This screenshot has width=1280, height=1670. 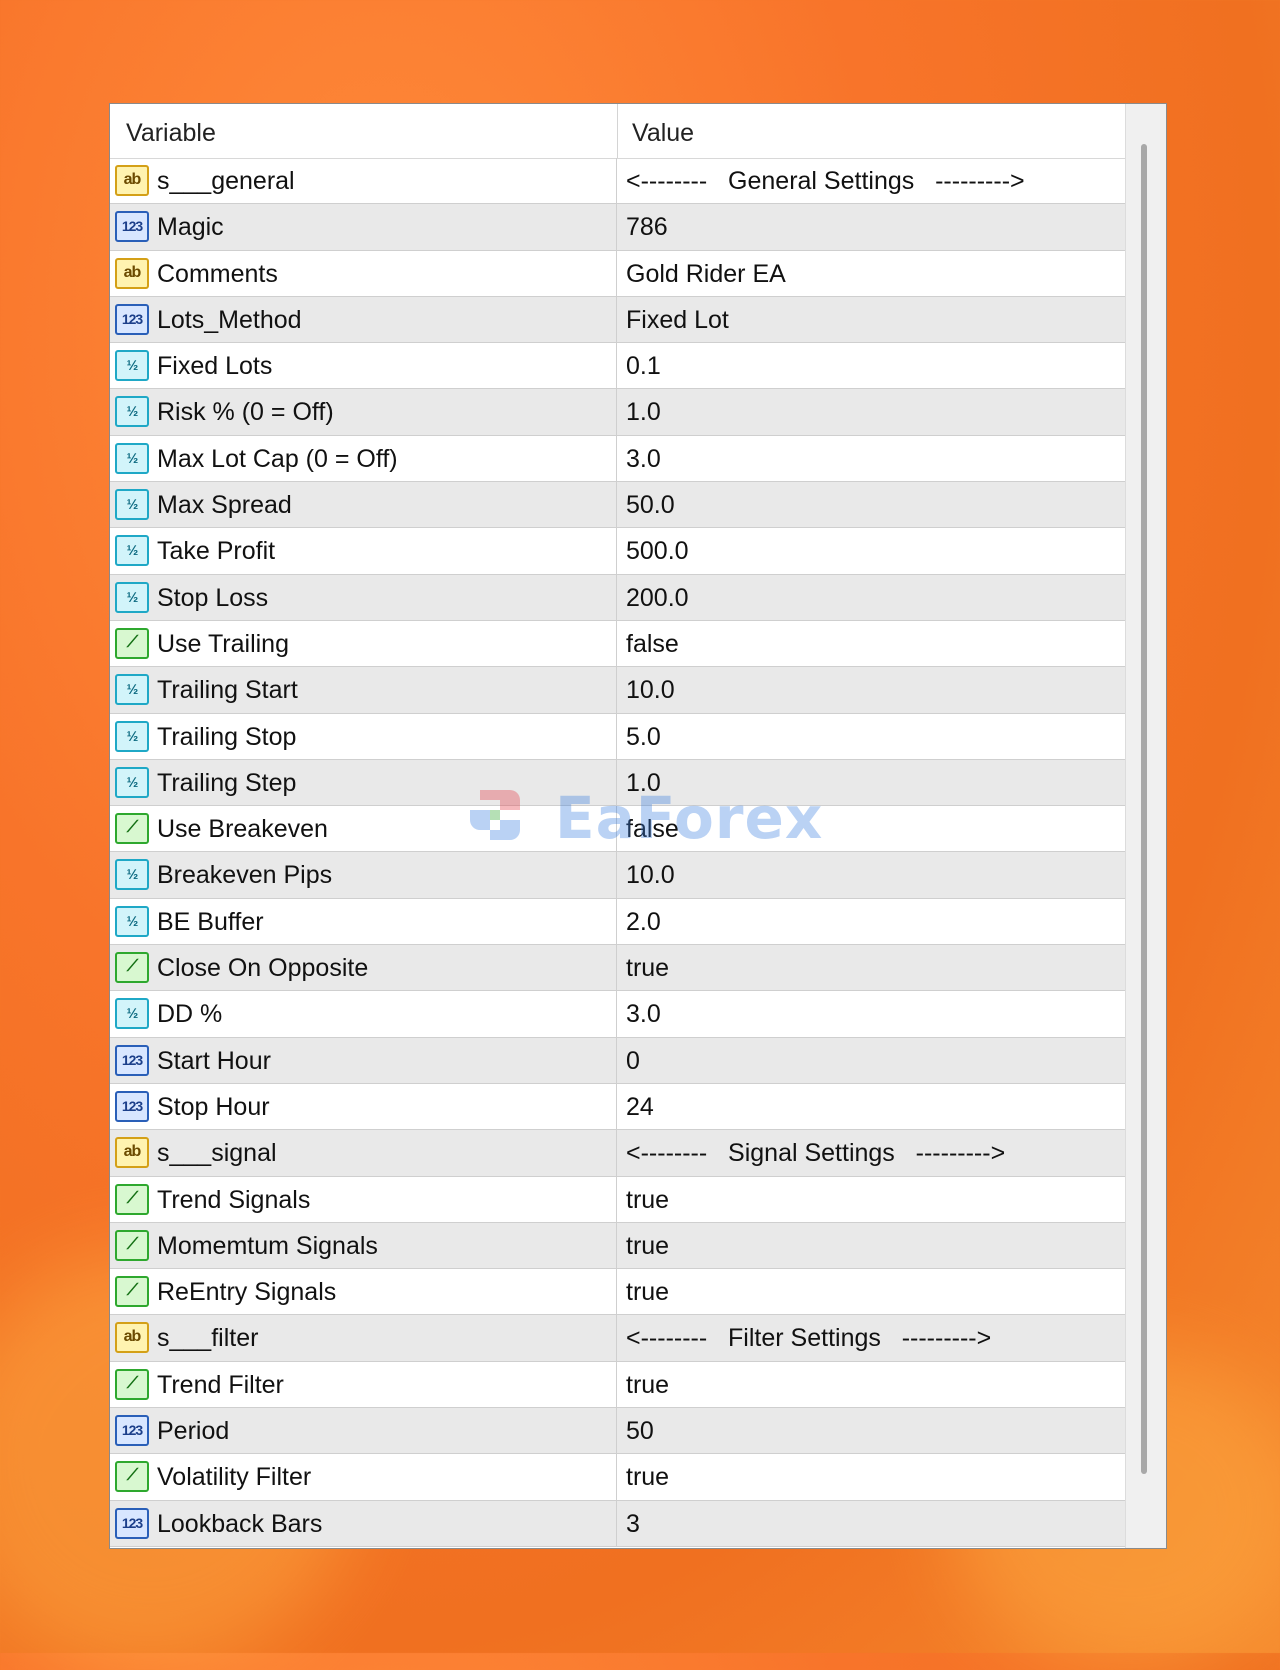 I want to click on value-cell: 2.0, so click(x=643, y=922).